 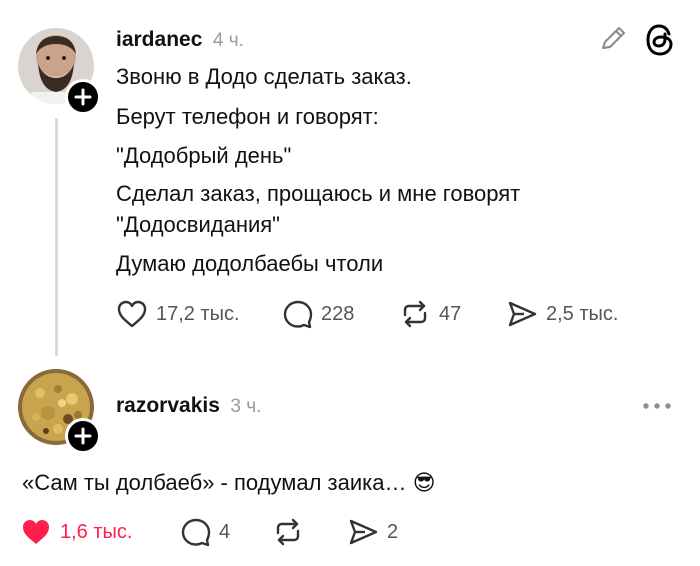 I want to click on share-button: 2,5 тыс., so click(x=562, y=314).